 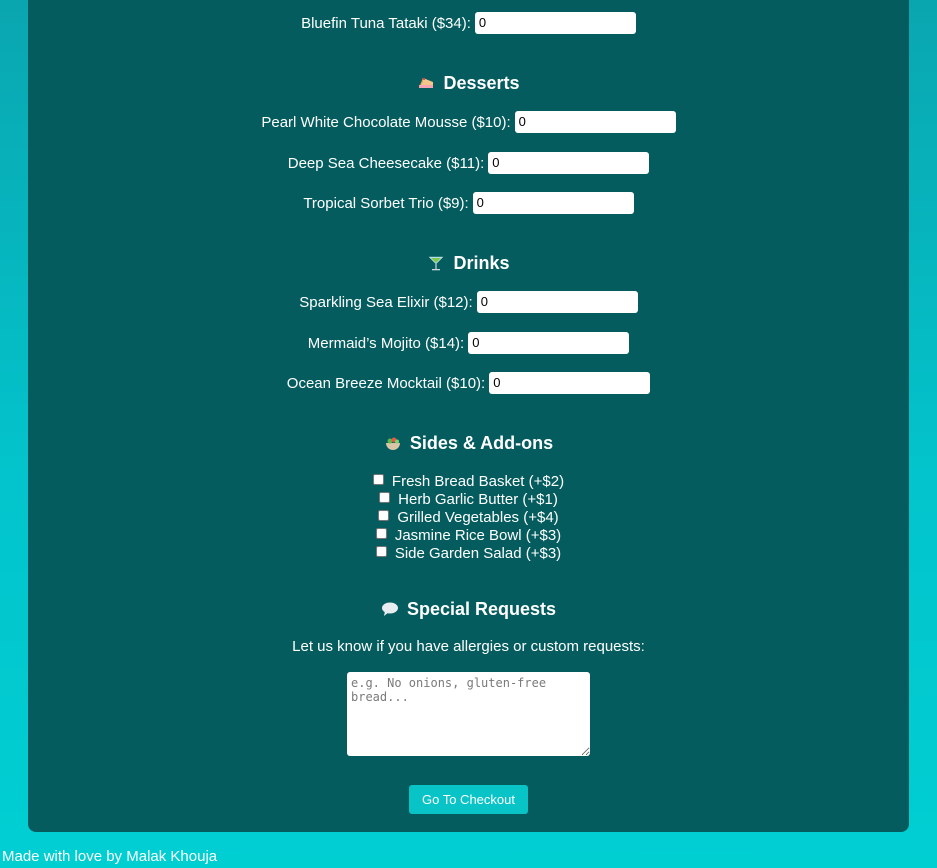 What do you see at coordinates (393, 443) in the screenshot?
I see `salad-icon` at bounding box center [393, 443].